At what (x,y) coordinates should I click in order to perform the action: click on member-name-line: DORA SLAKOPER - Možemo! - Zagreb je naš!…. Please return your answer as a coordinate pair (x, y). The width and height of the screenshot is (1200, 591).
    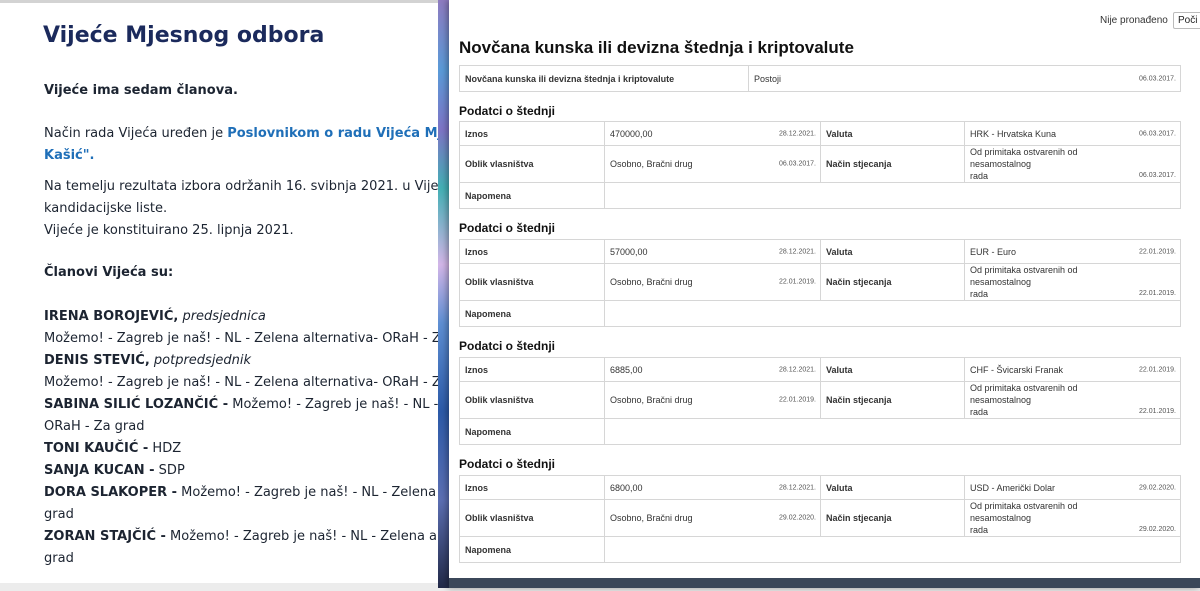
    Looking at the image, I should click on (247, 492).